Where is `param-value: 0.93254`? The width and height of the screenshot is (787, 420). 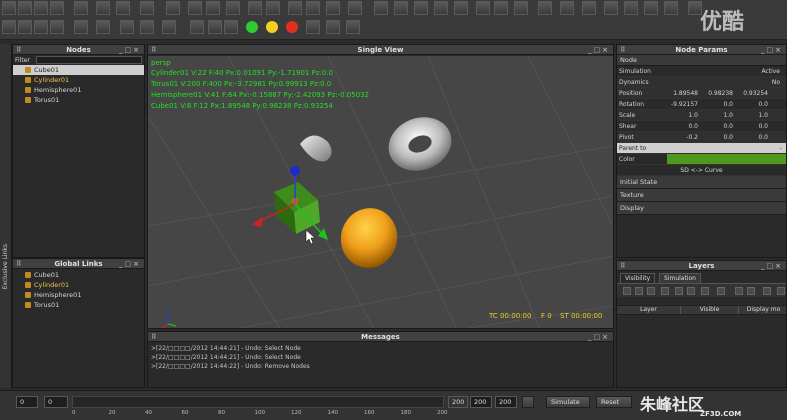
param-value: 0.93254 is located at coordinates (754, 93).